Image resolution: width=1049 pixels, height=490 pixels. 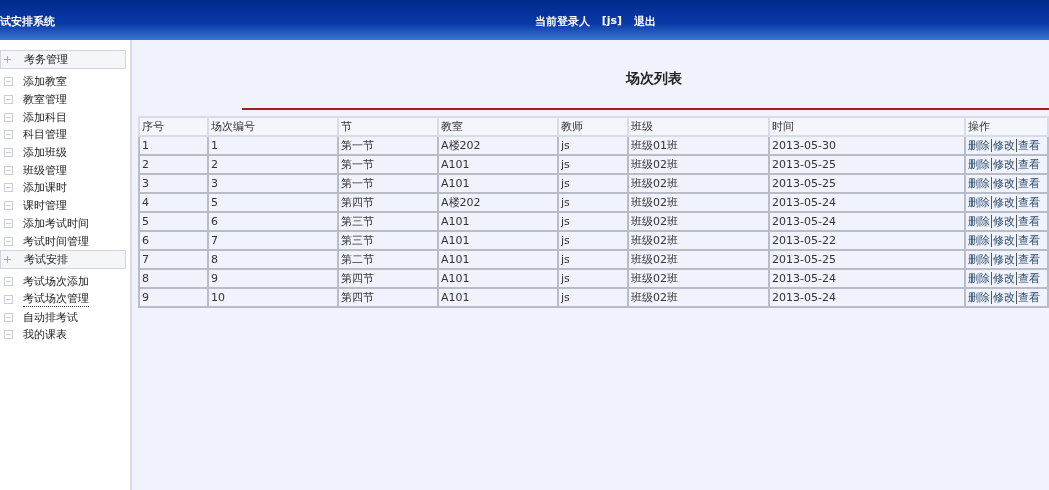 I want to click on sidebar-item: 考试时间管理, so click(x=56, y=241).